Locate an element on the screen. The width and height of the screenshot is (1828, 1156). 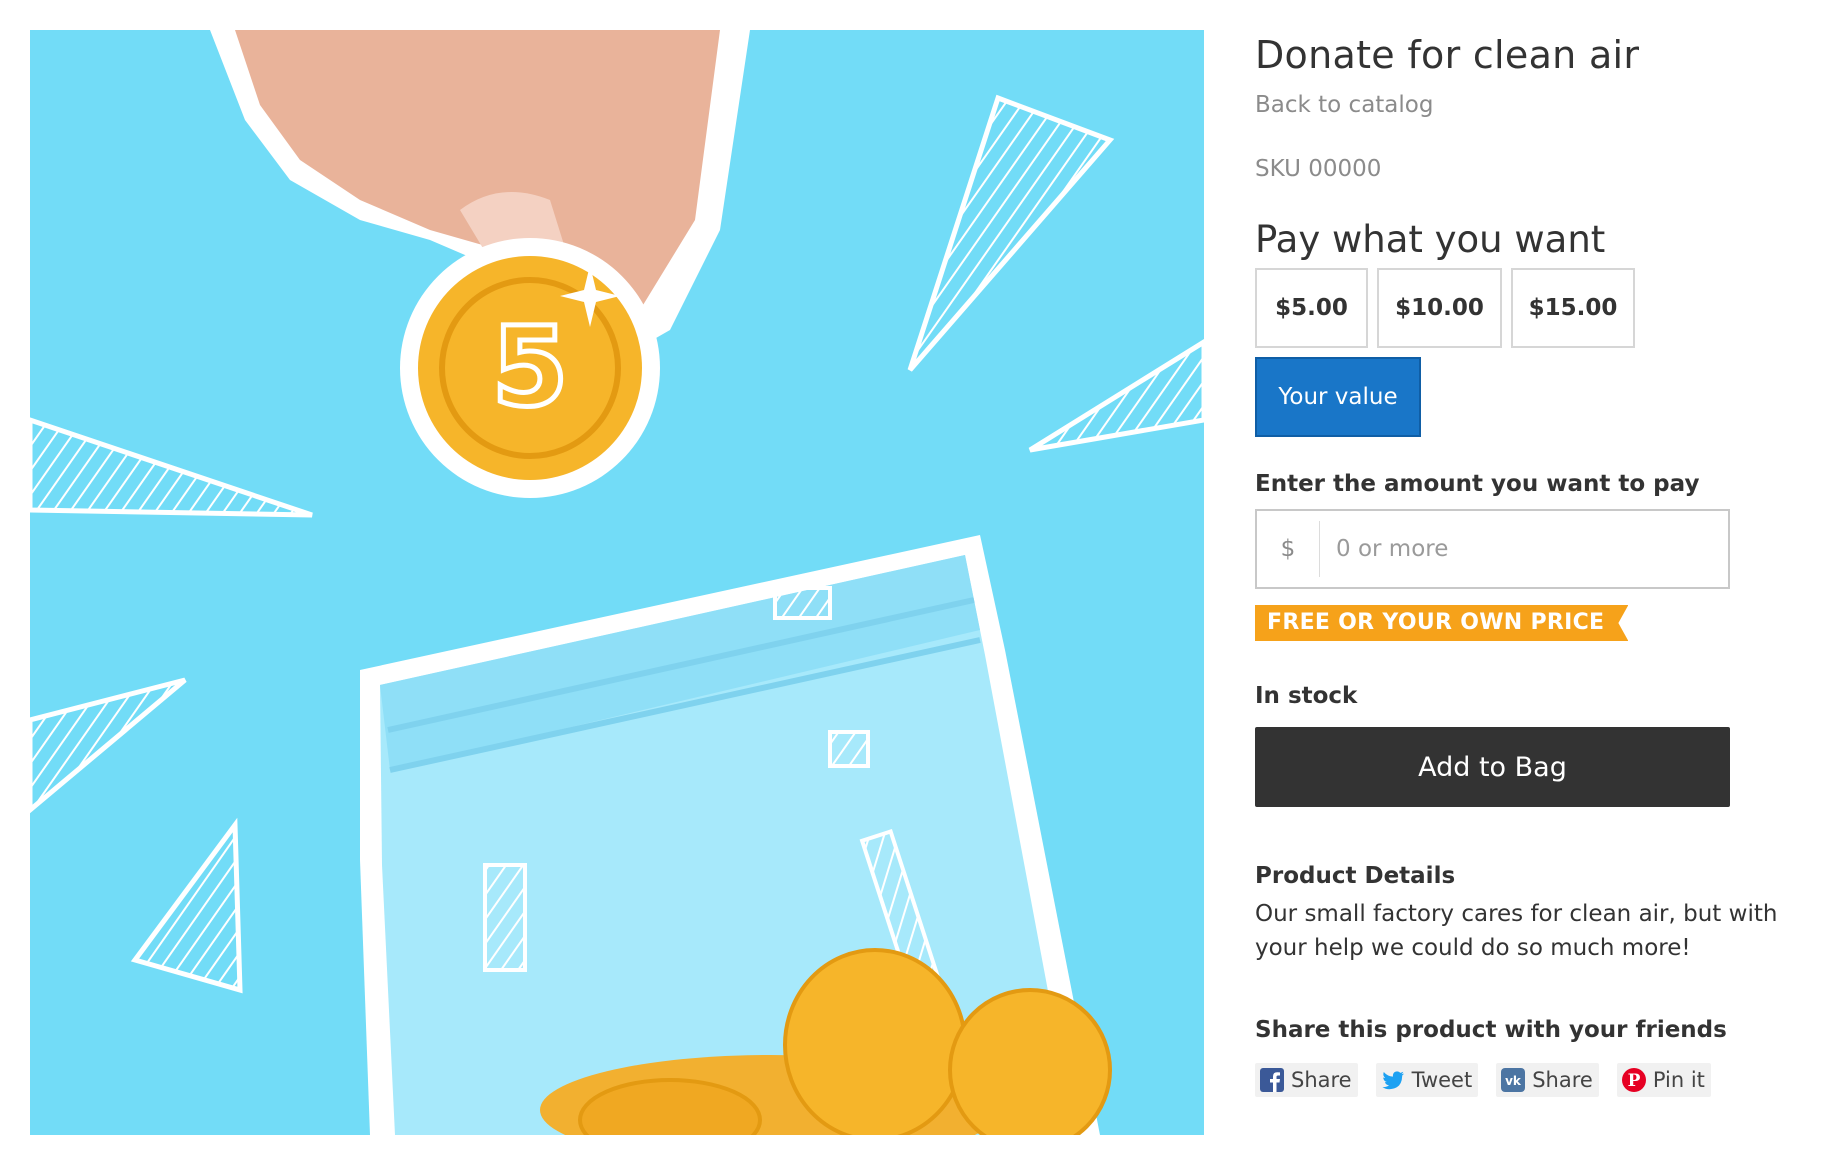
share-buttons: Share Tweet vk Share P Pin it is located at coordinates (1535, 1080).